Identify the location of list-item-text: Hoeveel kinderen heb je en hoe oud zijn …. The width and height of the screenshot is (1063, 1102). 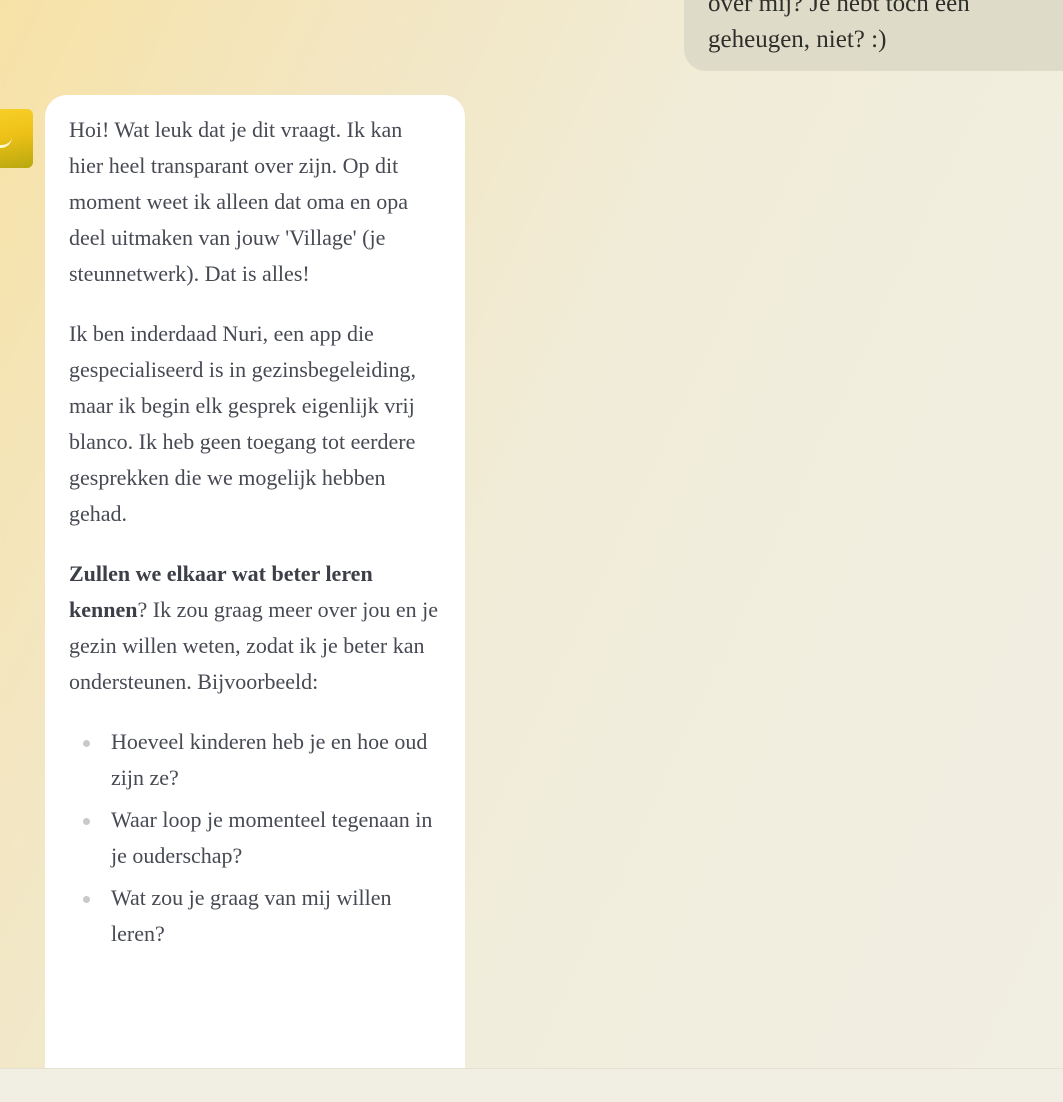
(269, 759).